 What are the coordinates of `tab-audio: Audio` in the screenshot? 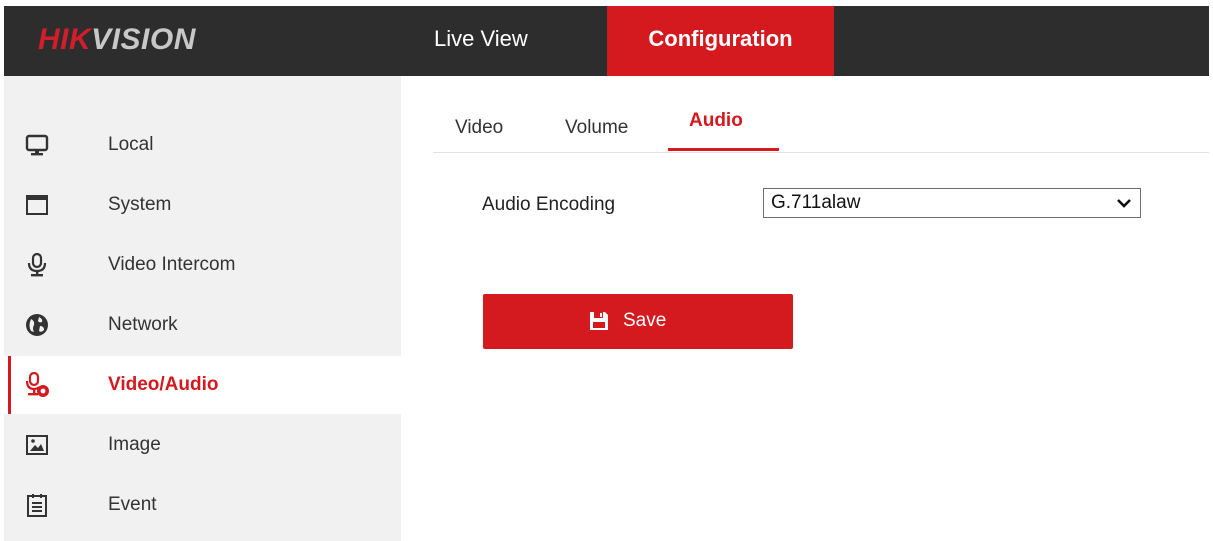 It's located at (716, 121).